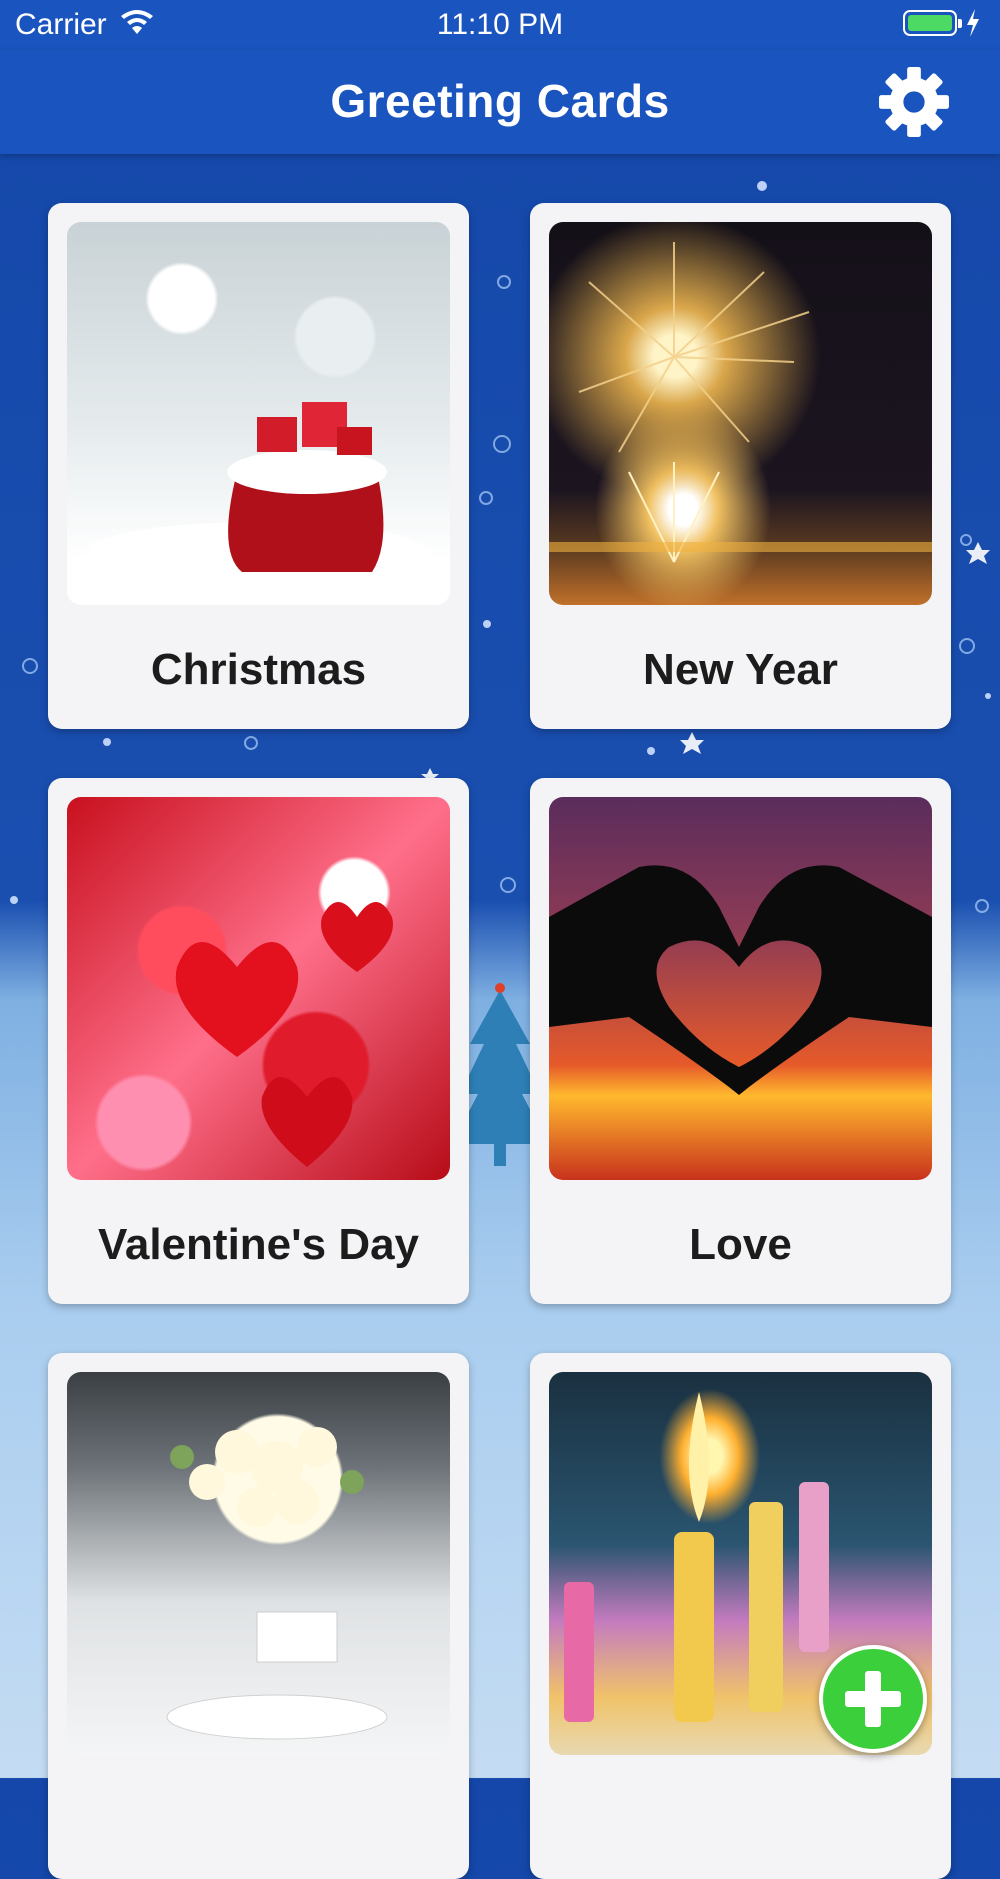 Image resolution: width=1000 pixels, height=1879 pixels. I want to click on card-love: Love, so click(740, 1041).